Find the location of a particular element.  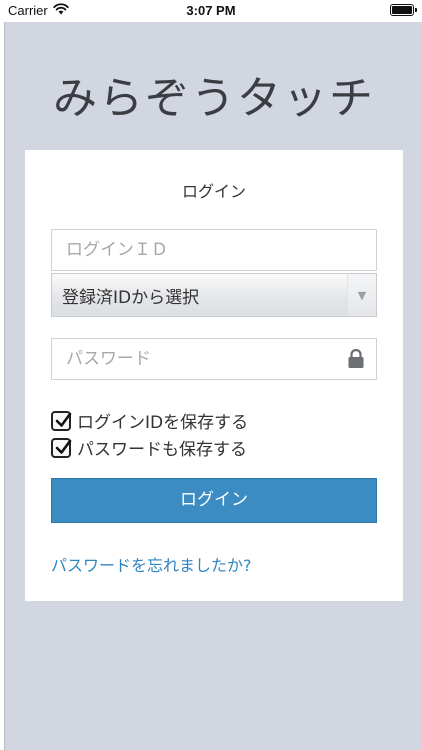

login-heading: ログイン is located at coordinates (213, 191).